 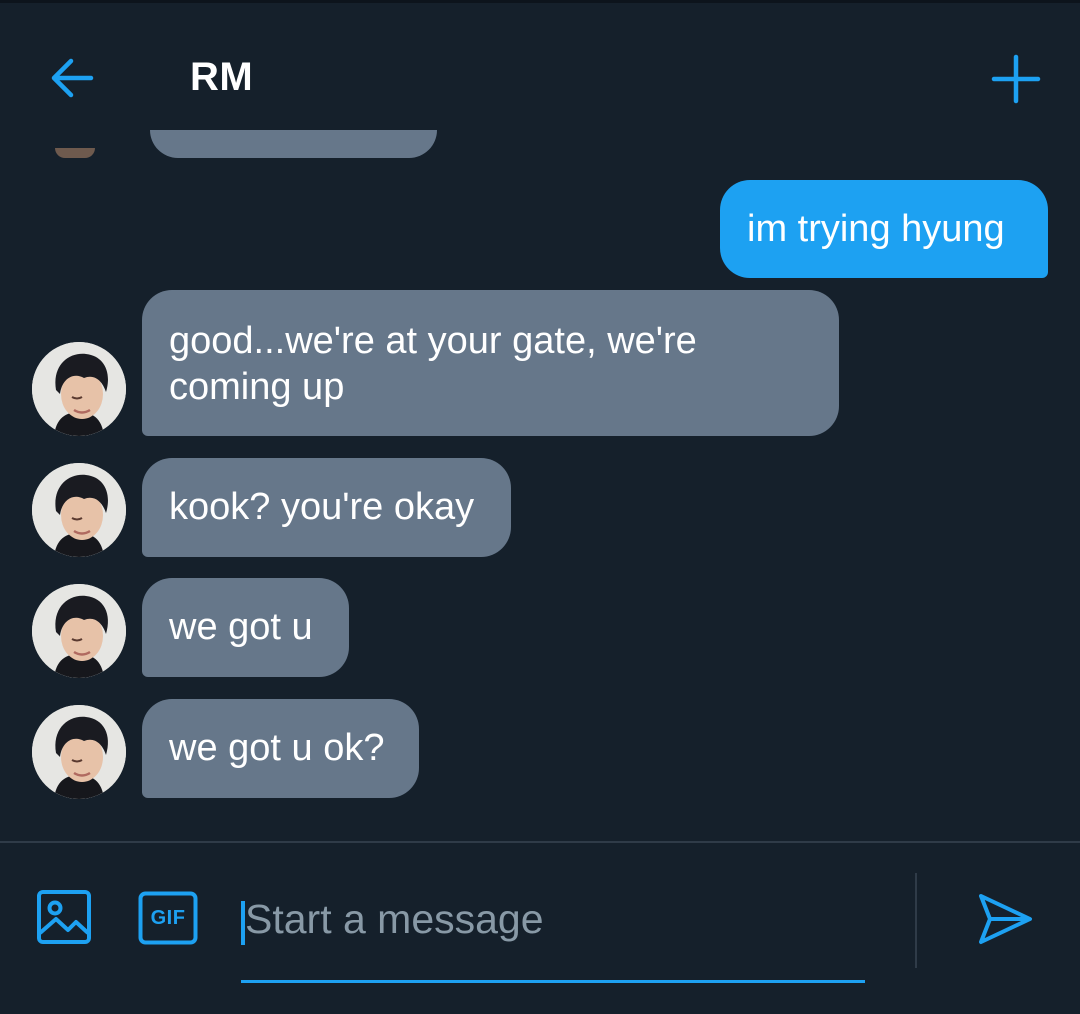 I want to click on message-text: kook? you're okay, so click(x=322, y=507).